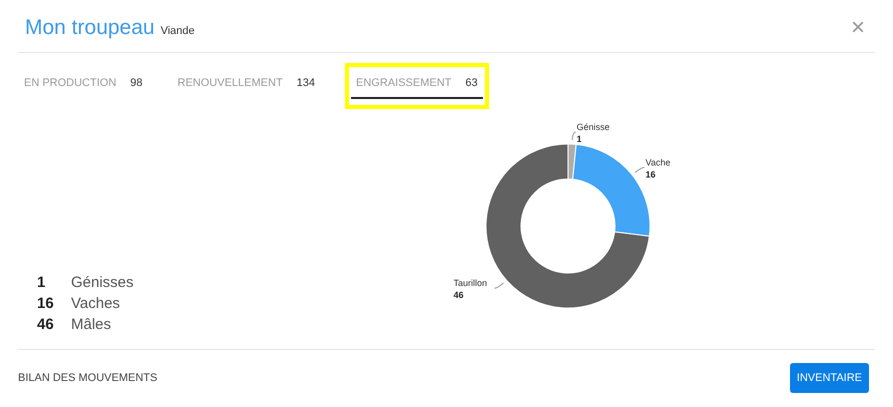 This screenshot has height=407, width=893. Describe the element at coordinates (102, 282) in the screenshot. I see `summary-label: Génisses` at that location.